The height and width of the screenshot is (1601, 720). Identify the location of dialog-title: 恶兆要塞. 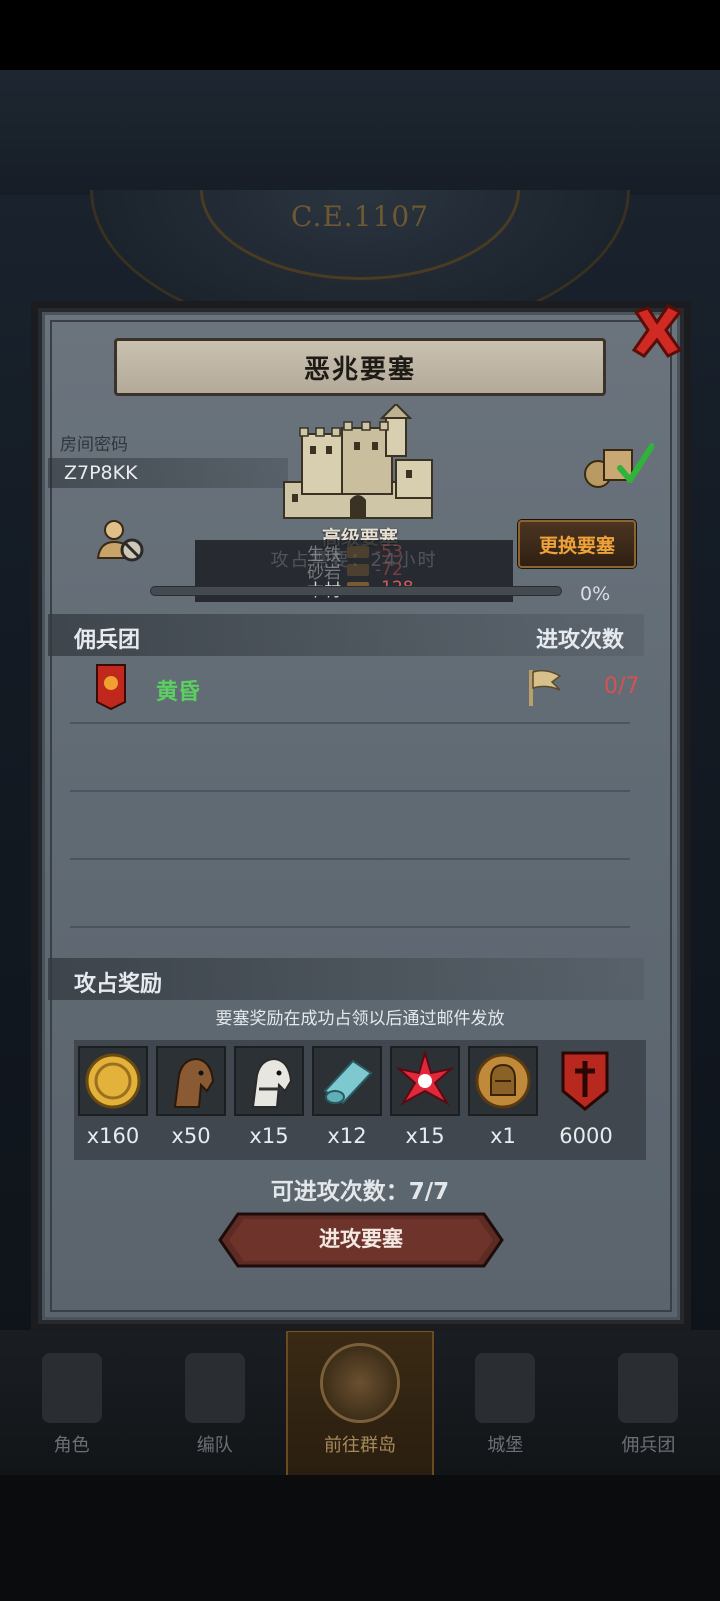
(359, 369).